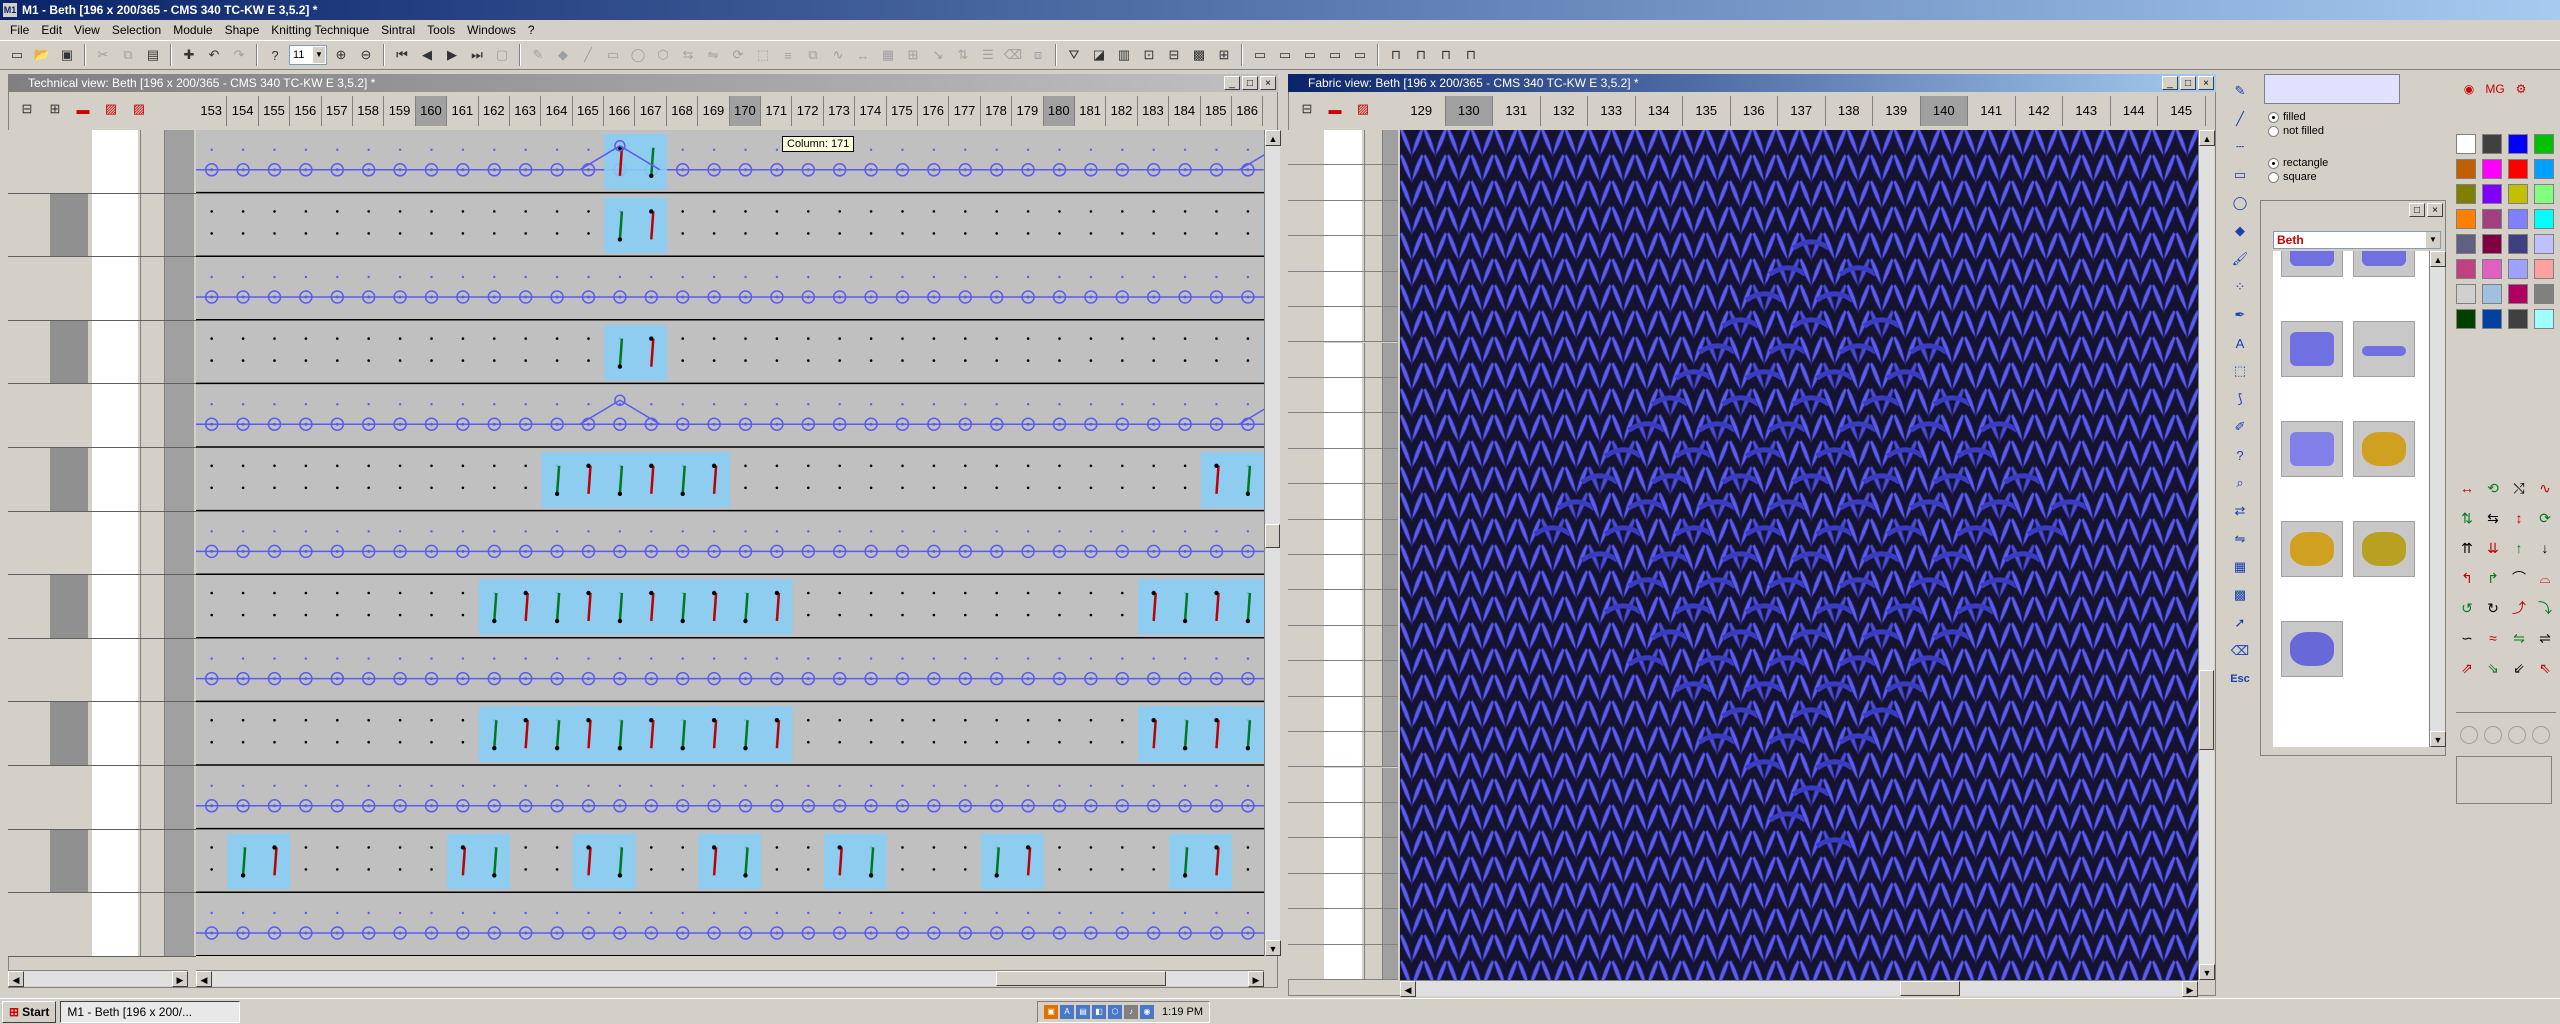  What do you see at coordinates (139, 109) in the screenshot?
I see `hatch-alt-icon: ▨` at bounding box center [139, 109].